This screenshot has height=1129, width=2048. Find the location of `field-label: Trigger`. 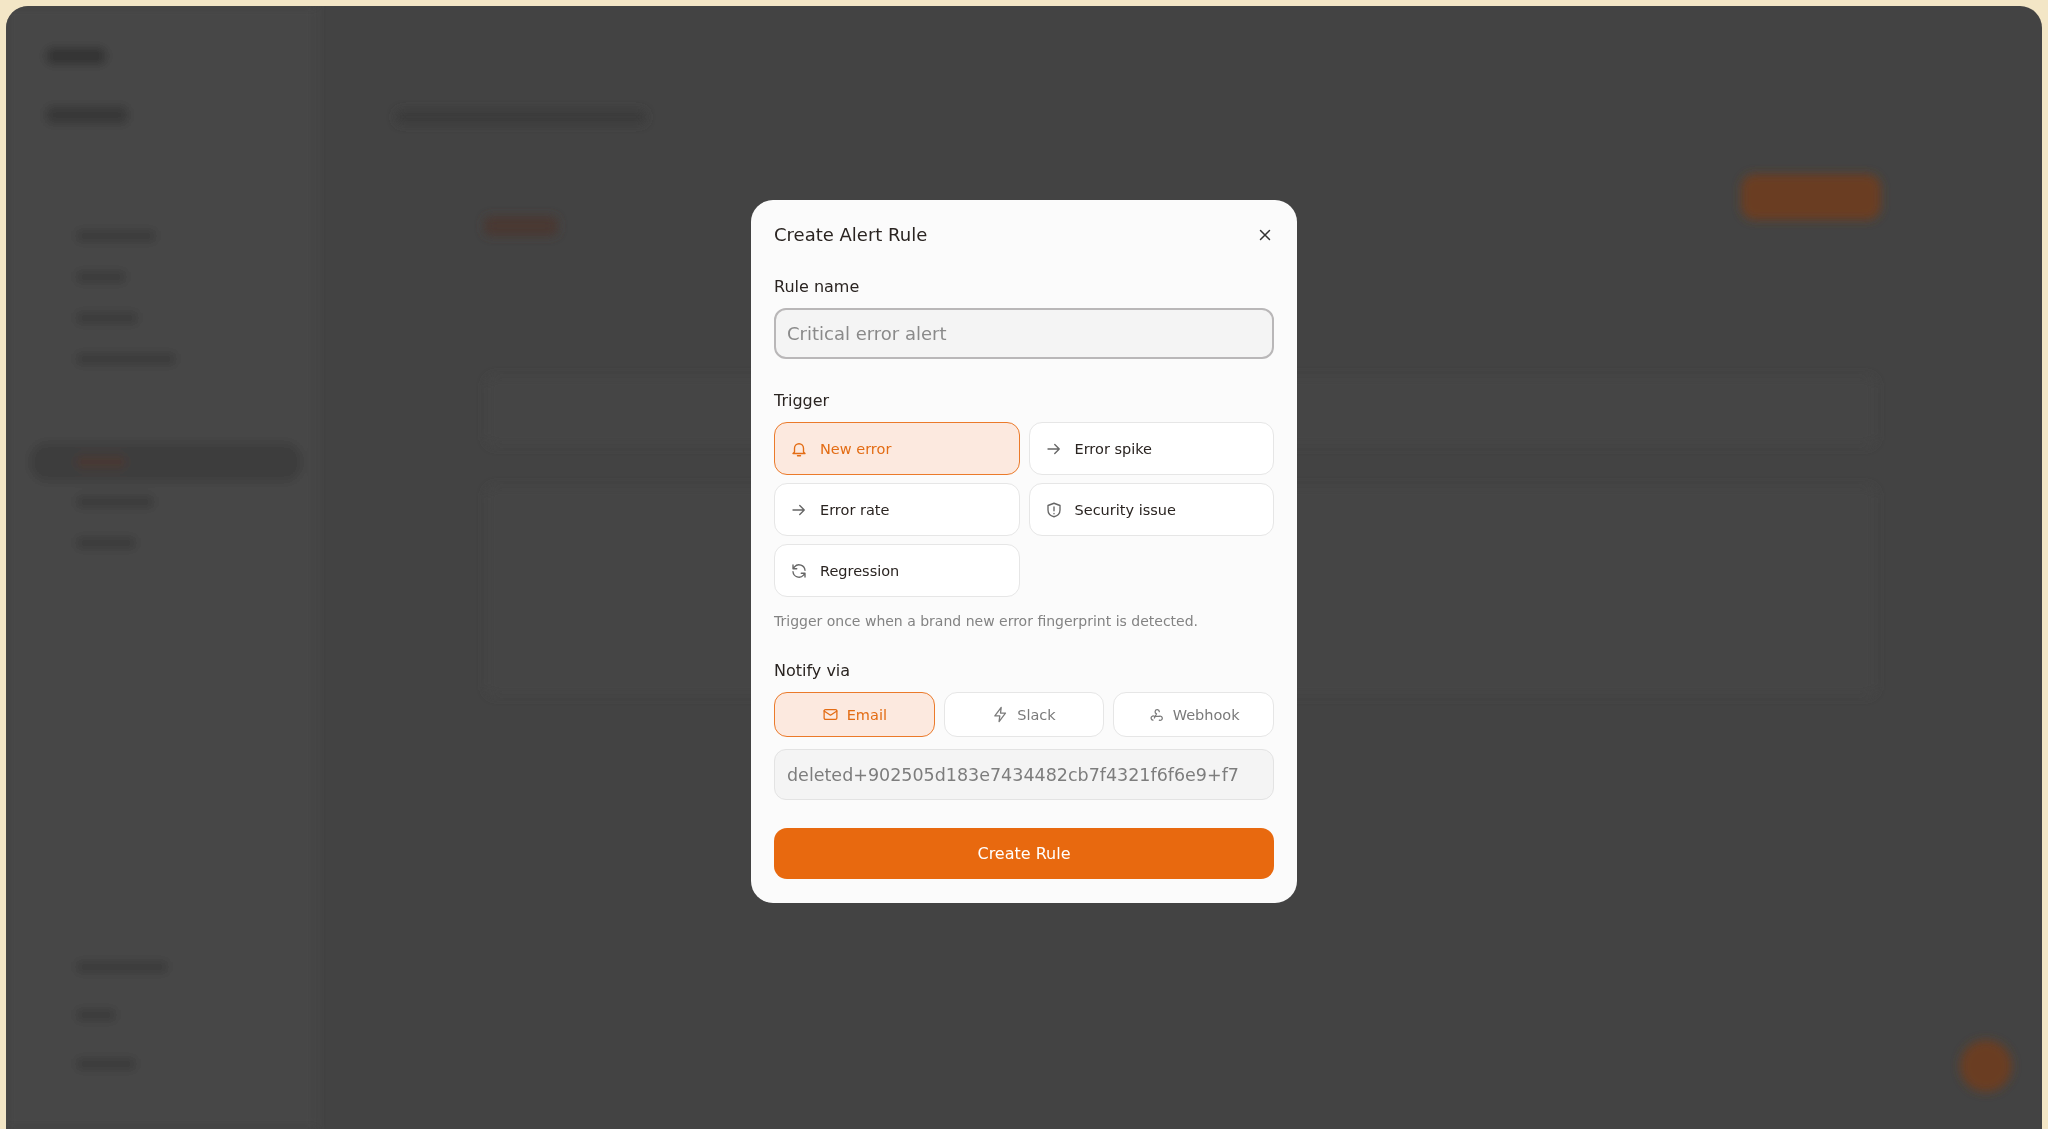

field-label: Trigger is located at coordinates (802, 400).